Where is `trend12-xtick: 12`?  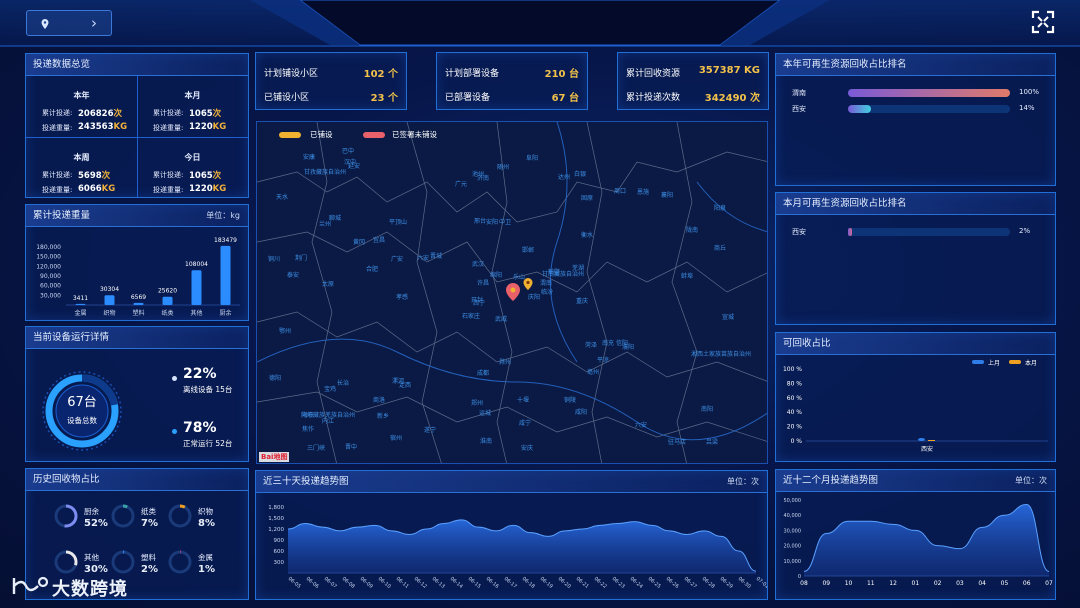
trend12-xtick: 12 is located at coordinates (893, 583).